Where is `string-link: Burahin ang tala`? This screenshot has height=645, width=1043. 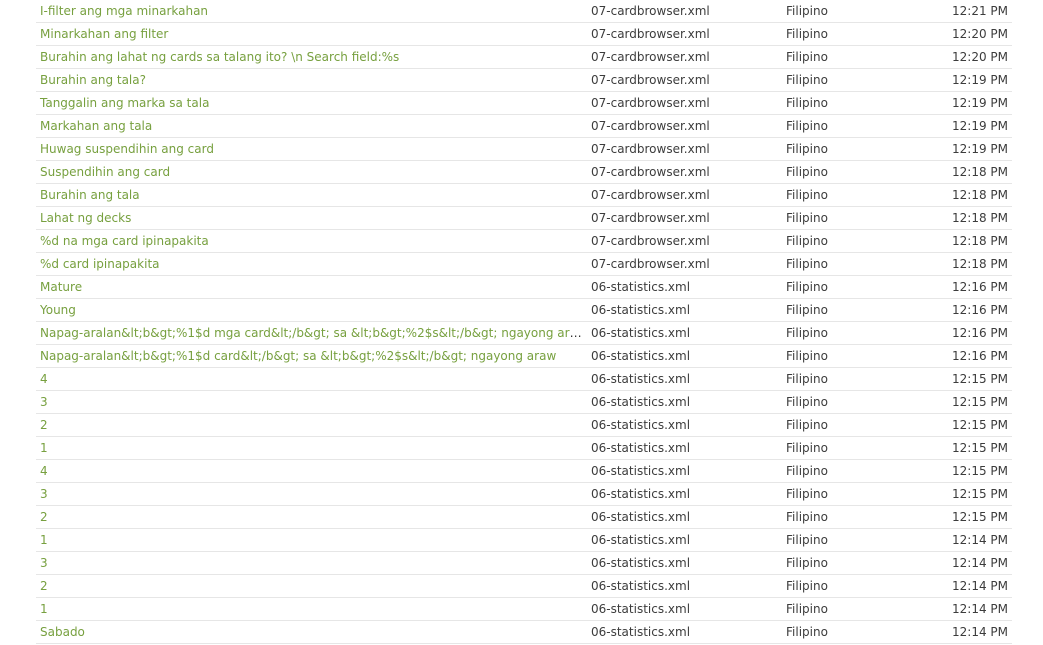 string-link: Burahin ang tala is located at coordinates (90, 195).